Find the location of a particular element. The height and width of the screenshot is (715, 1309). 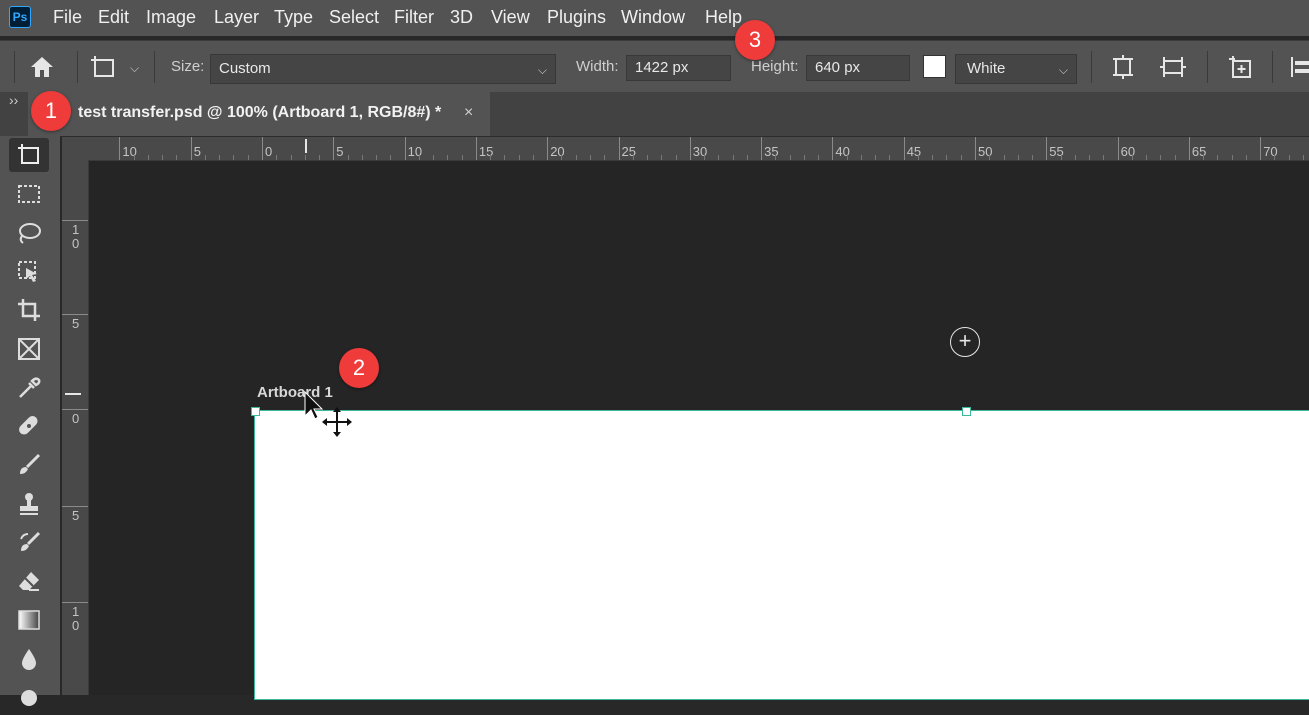

brush-icon is located at coordinates (29, 465).